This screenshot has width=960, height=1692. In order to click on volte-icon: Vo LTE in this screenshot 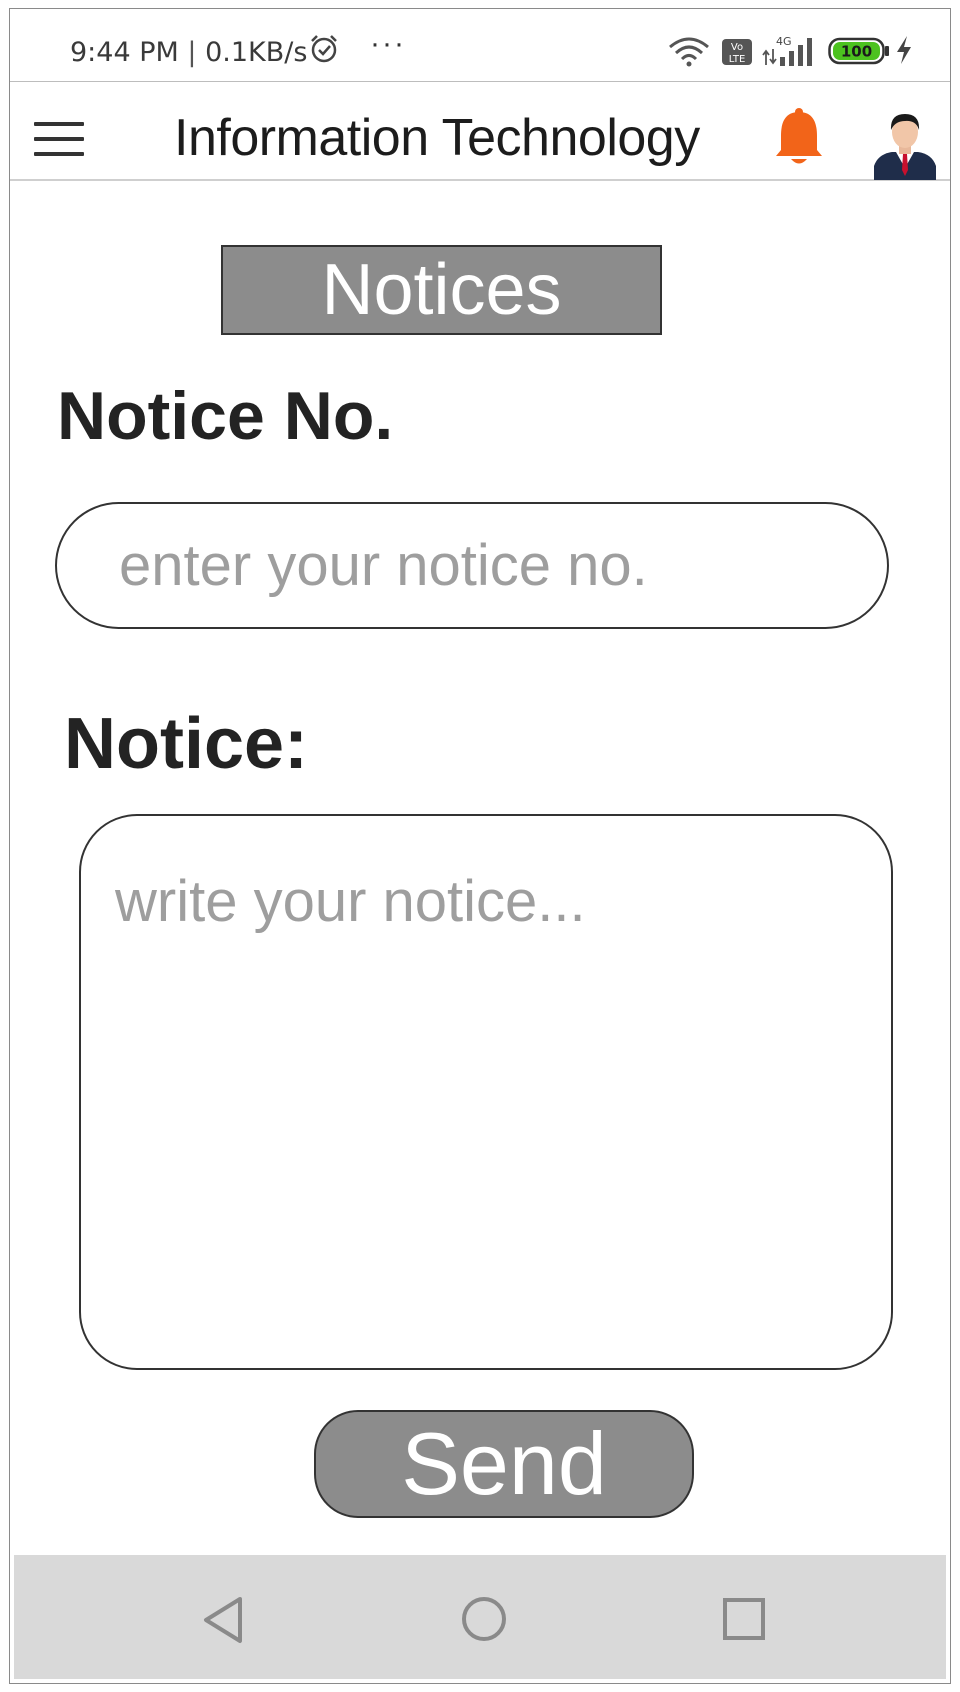, I will do `click(737, 52)`.